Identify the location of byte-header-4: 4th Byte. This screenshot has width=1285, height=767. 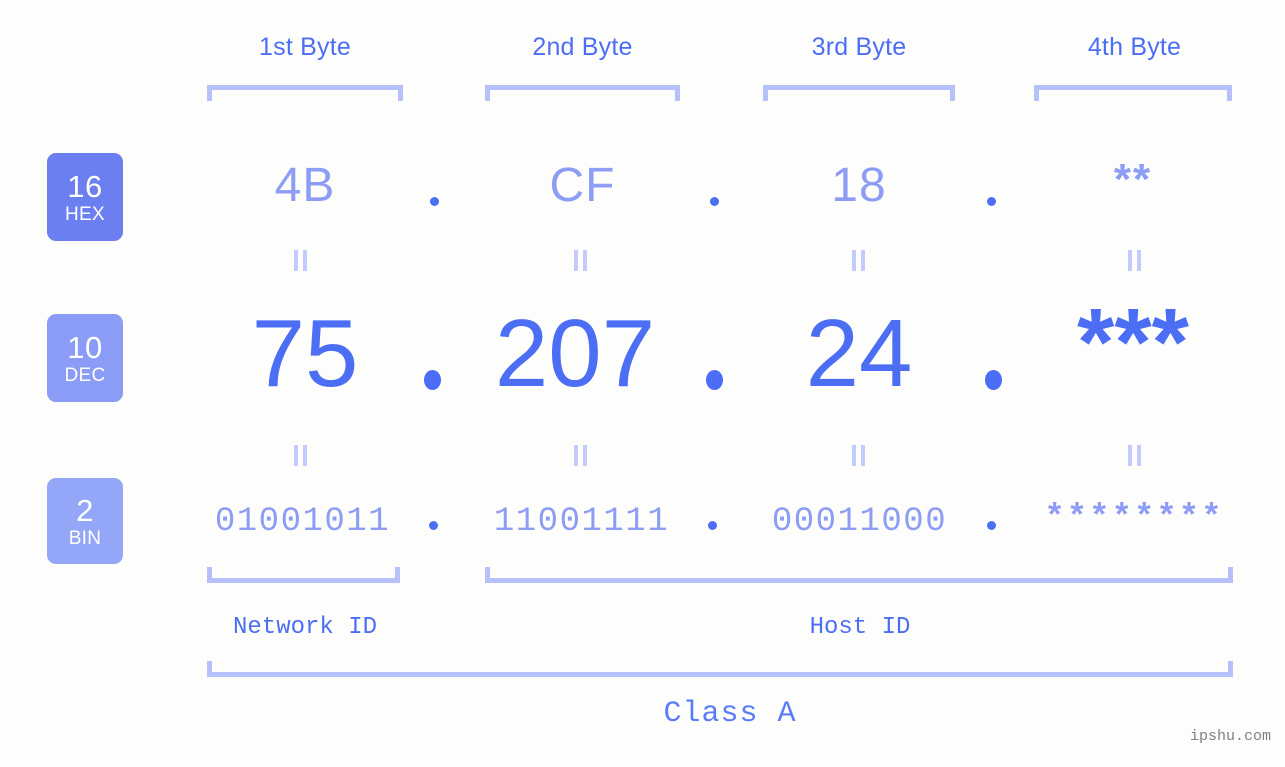
(1134, 47).